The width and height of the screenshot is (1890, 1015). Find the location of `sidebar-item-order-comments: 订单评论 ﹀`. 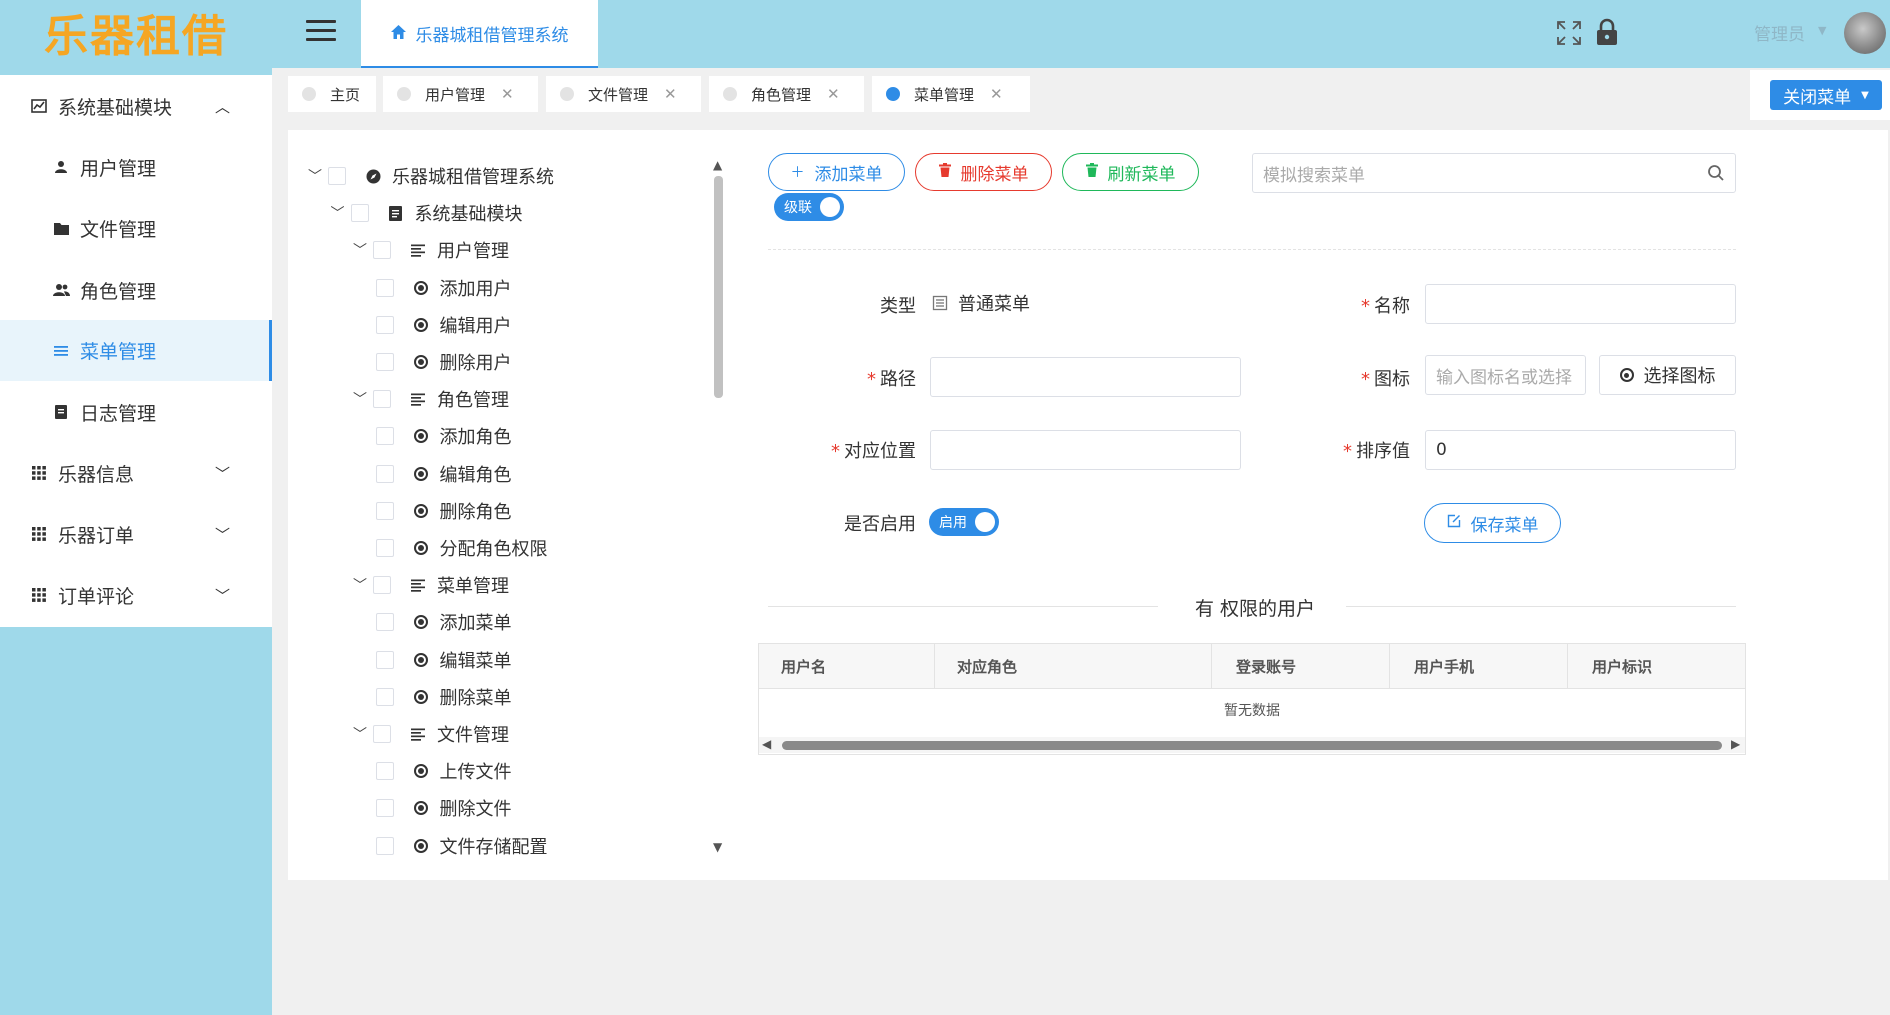

sidebar-item-order-comments: 订单评论 ﹀ is located at coordinates (136, 595).